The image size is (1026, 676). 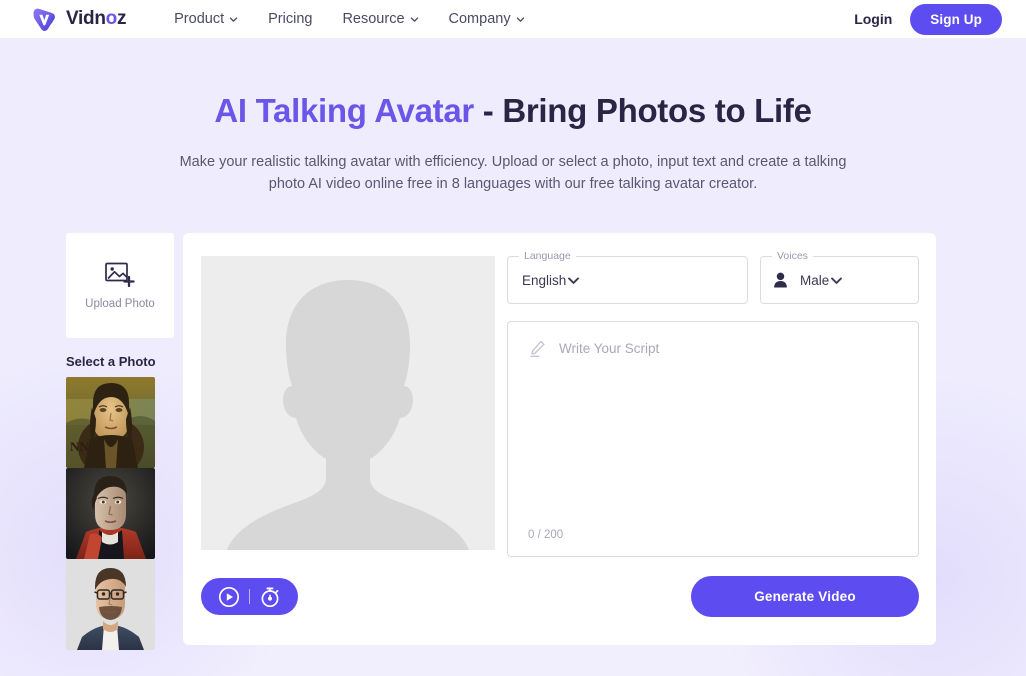 I want to click on voices-select: Voices Male, so click(x=839, y=277).